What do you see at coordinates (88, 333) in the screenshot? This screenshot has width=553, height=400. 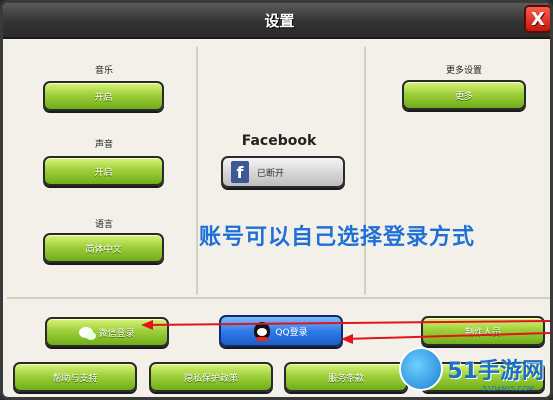 I see `wechat-icon` at bounding box center [88, 333].